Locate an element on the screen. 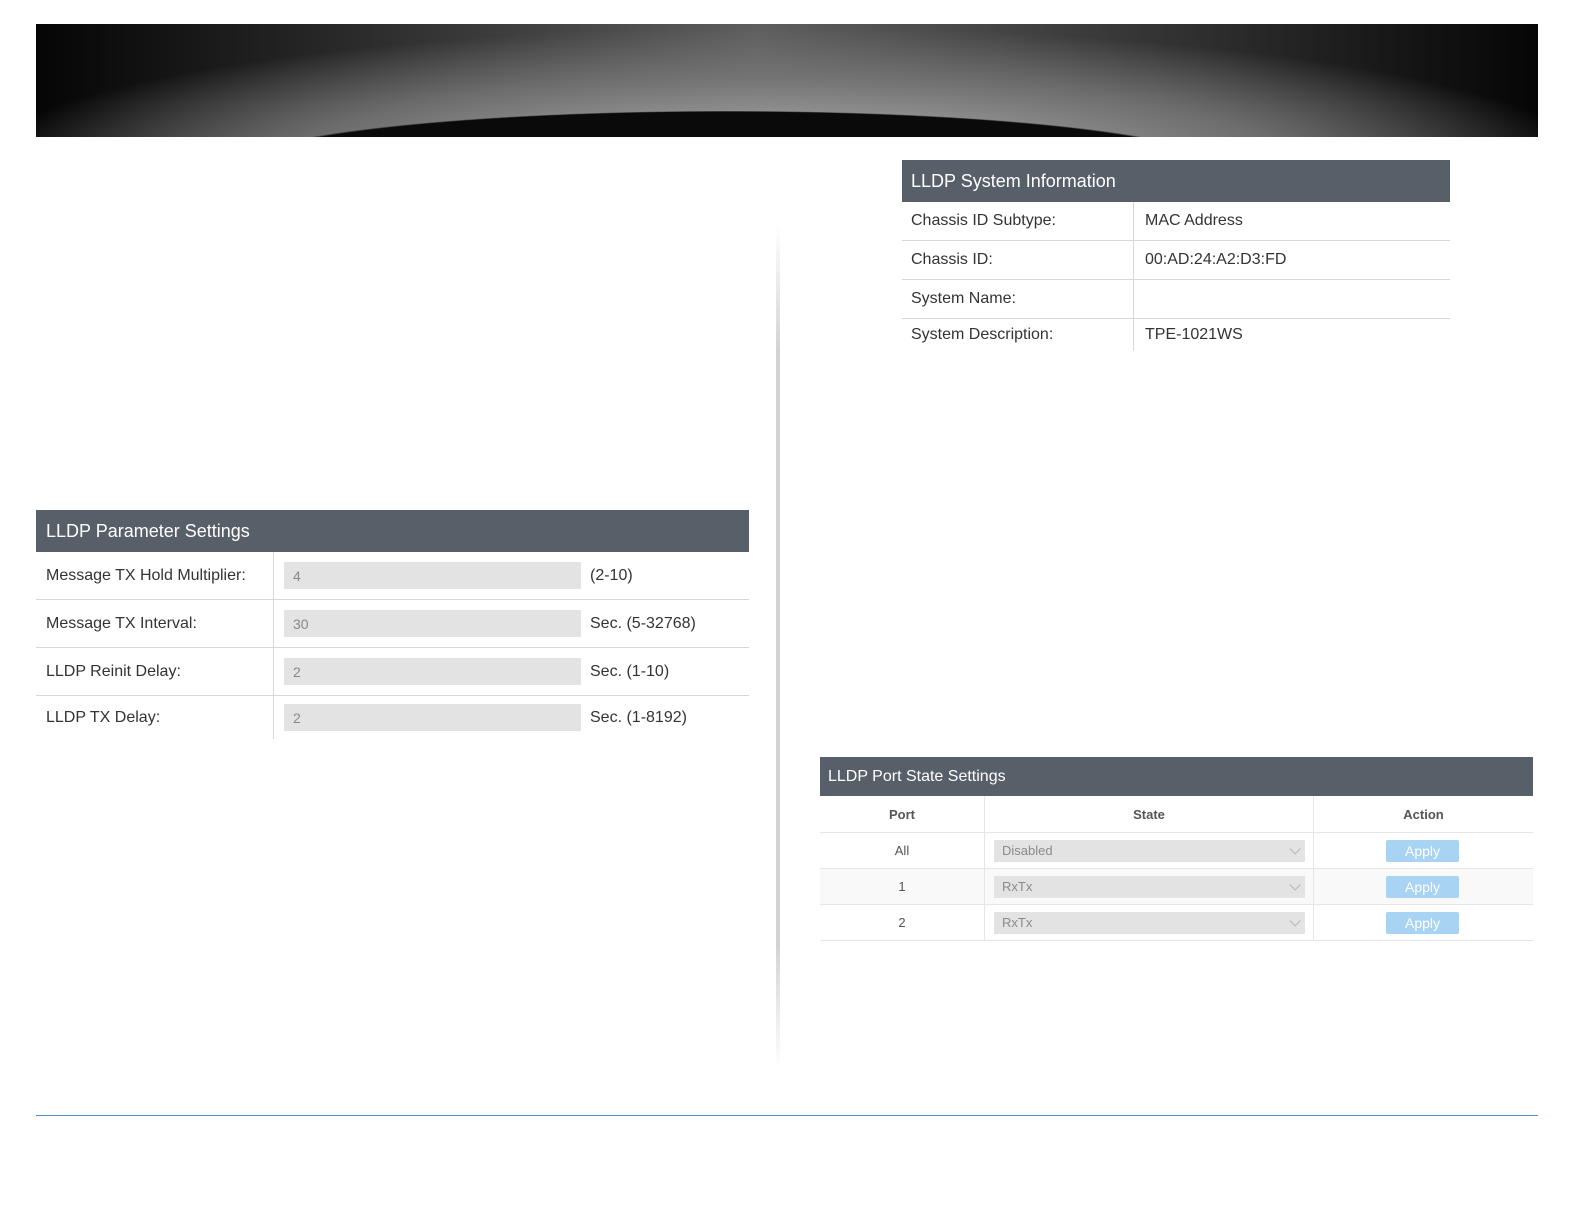 This screenshot has width=1584, height=1224. info-label: Chassis ID Subtype: is located at coordinates (1018, 221).